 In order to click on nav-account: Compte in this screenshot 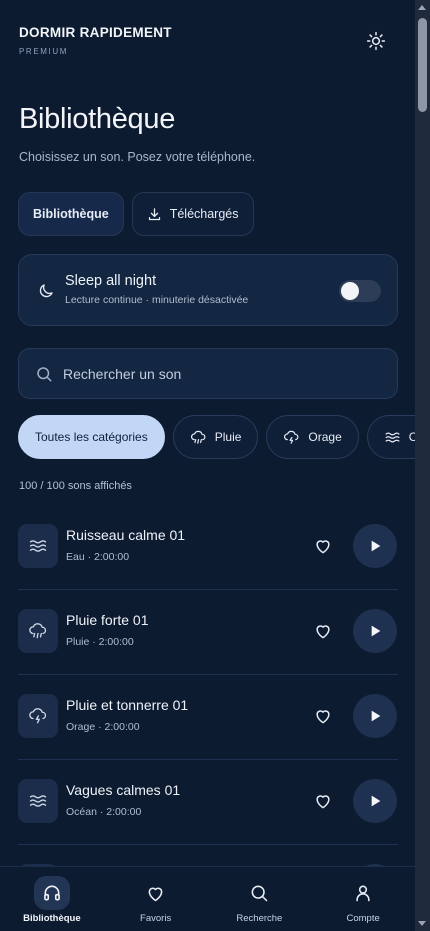, I will do `click(363, 899)`.